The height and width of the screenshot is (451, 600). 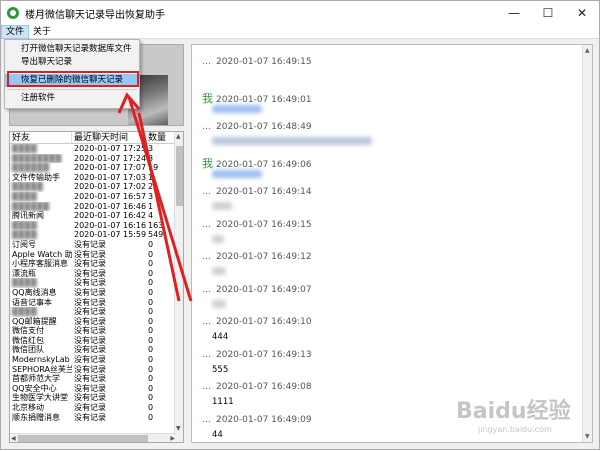 I want to click on message-time: 2020-01-07 16:49:08, so click(x=264, y=387).